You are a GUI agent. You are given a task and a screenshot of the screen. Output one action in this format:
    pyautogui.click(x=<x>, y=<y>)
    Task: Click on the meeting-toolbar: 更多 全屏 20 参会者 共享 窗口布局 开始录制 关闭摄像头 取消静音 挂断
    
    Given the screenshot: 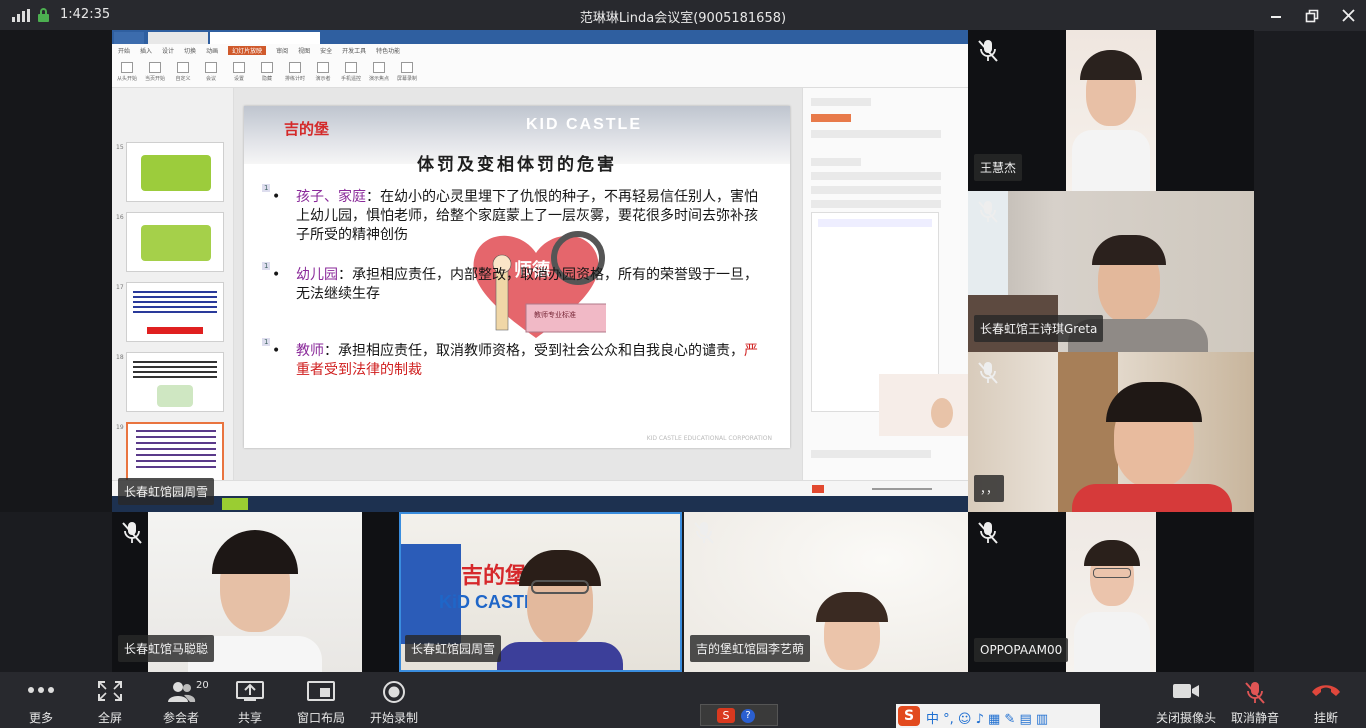 What is the action you would take?
    pyautogui.click(x=683, y=700)
    